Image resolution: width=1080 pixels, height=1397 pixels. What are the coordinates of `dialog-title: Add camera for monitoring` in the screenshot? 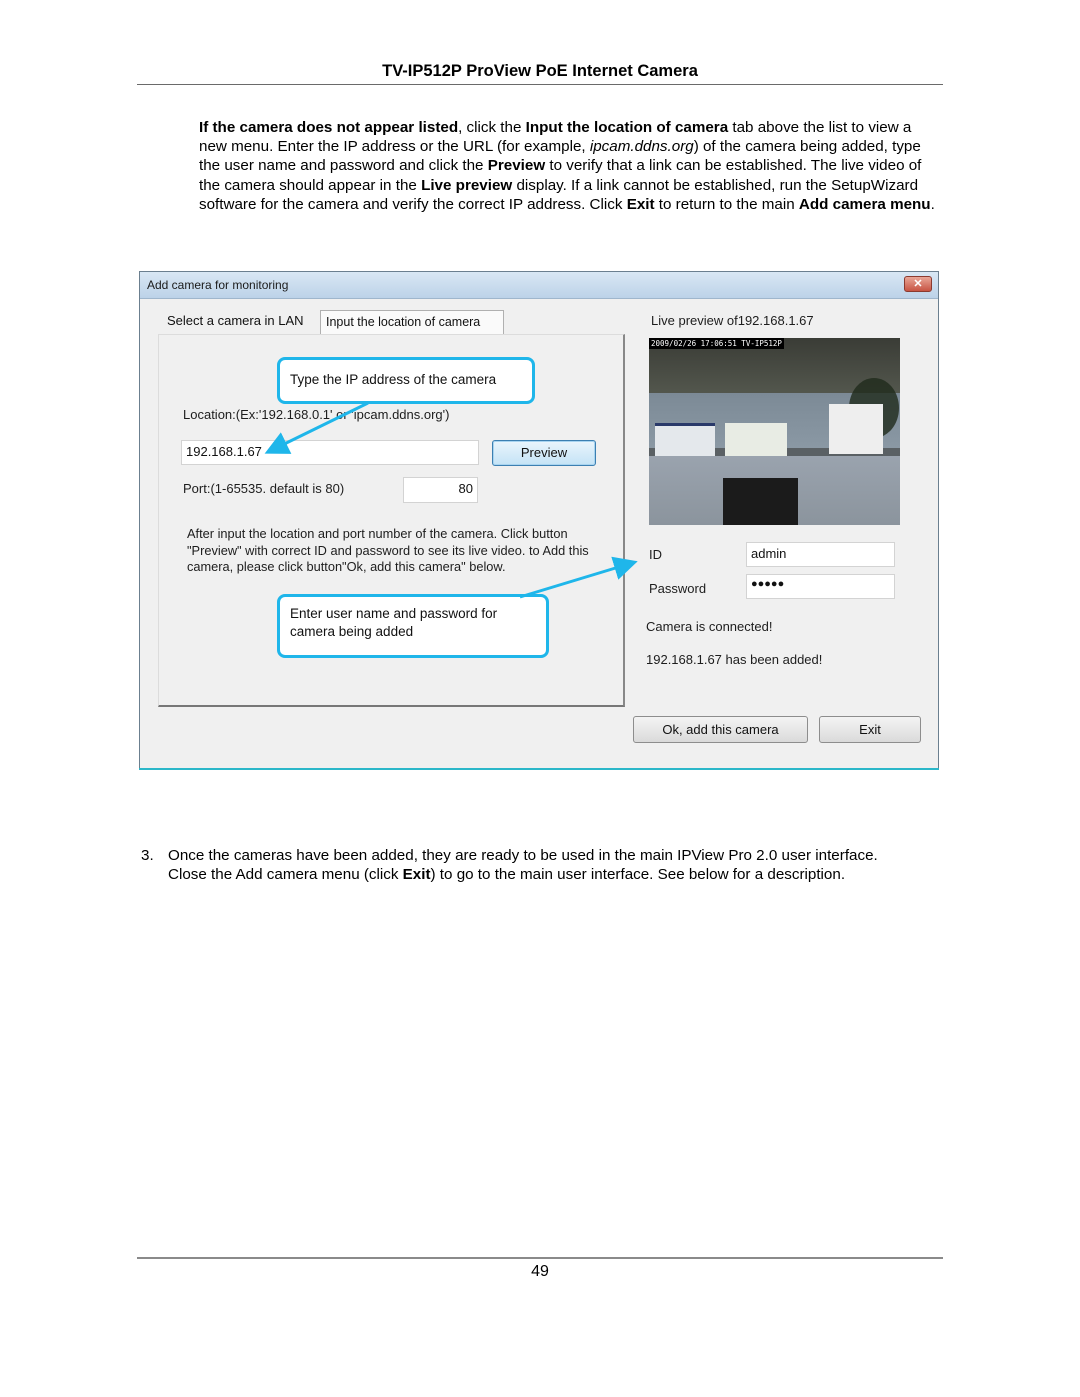 It's located at (218, 285).